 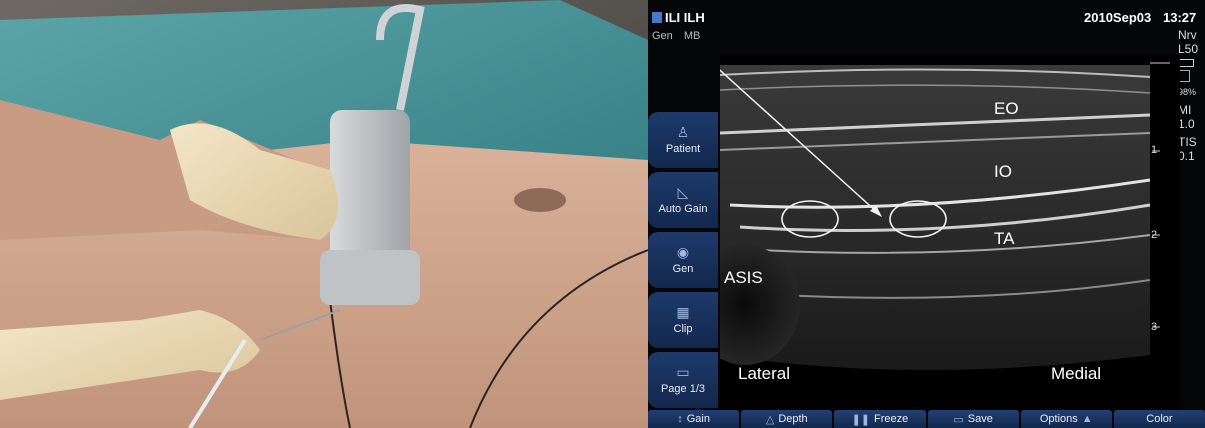 I want to click on page-button: ▭ Page 1/3, so click(x=683, y=380).